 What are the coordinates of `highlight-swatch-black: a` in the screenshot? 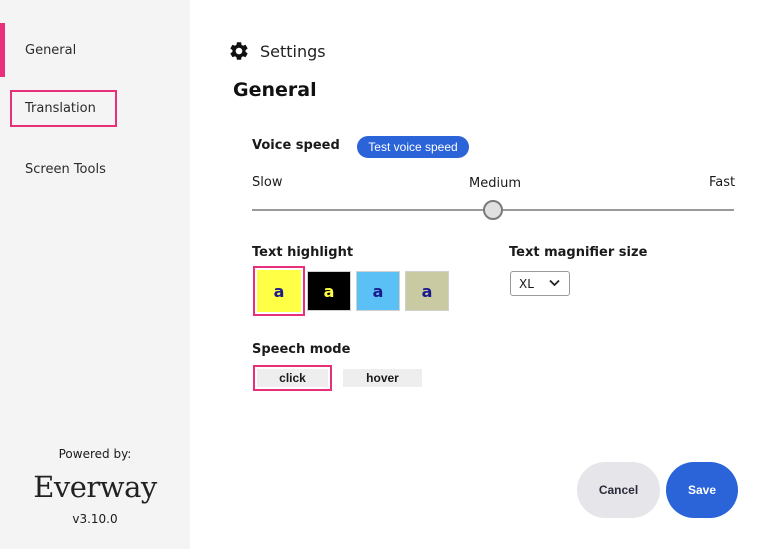 It's located at (329, 291).